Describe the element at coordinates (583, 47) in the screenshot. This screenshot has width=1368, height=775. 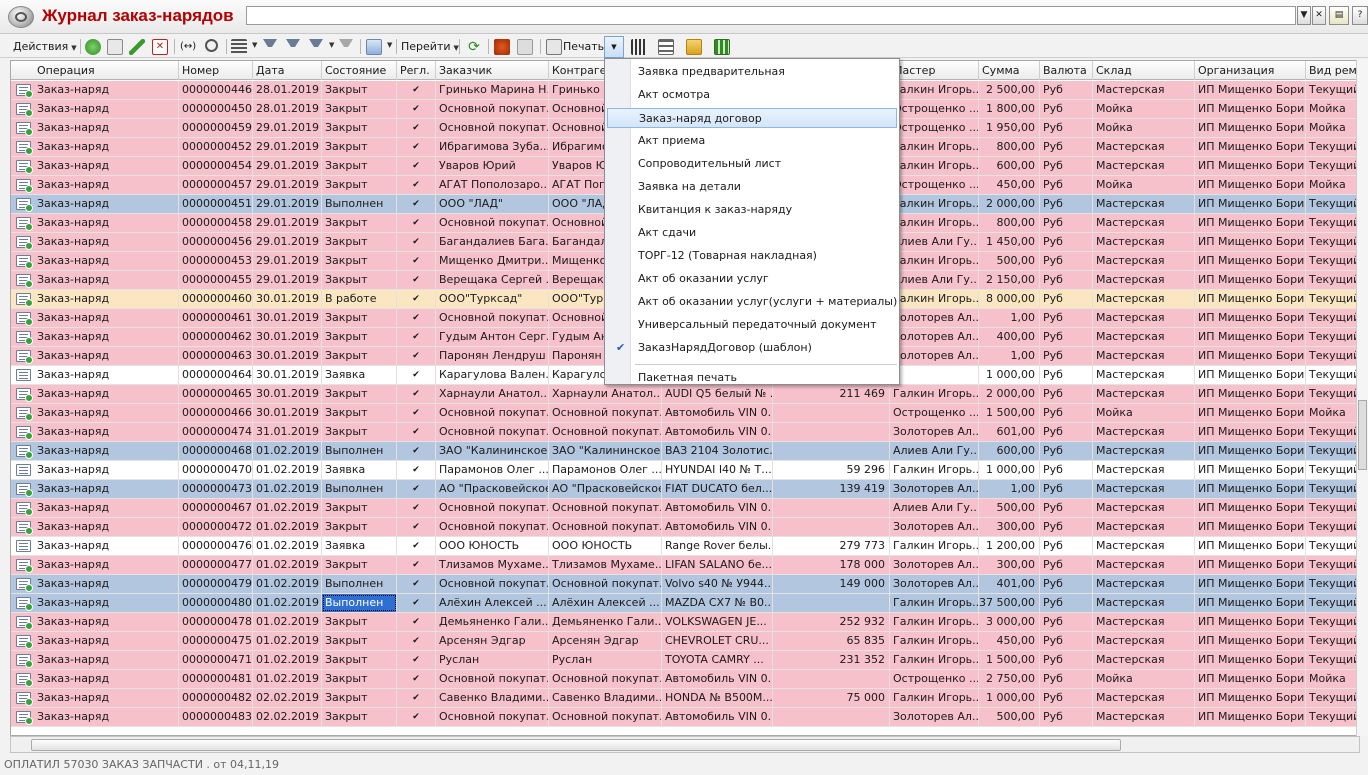
I see `print-label: Печать` at that location.